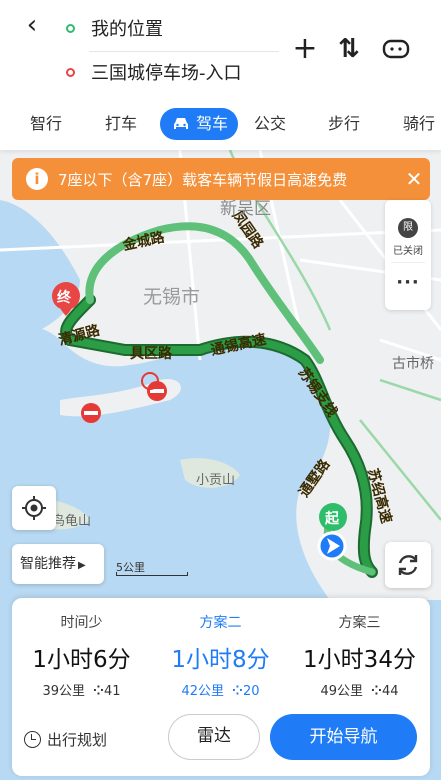 The height and width of the screenshot is (780, 441). Describe the element at coordinates (121, 124) in the screenshot. I see `tab-taxi: 打车` at that location.